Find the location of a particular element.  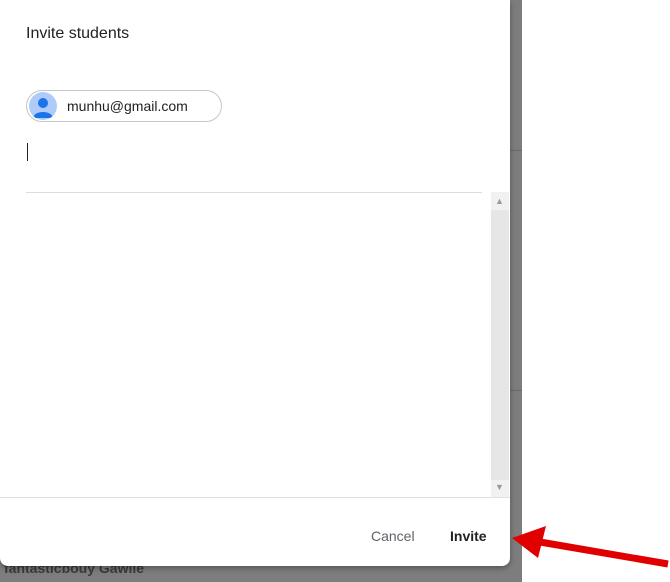

email-input-caret is located at coordinates (27, 152).